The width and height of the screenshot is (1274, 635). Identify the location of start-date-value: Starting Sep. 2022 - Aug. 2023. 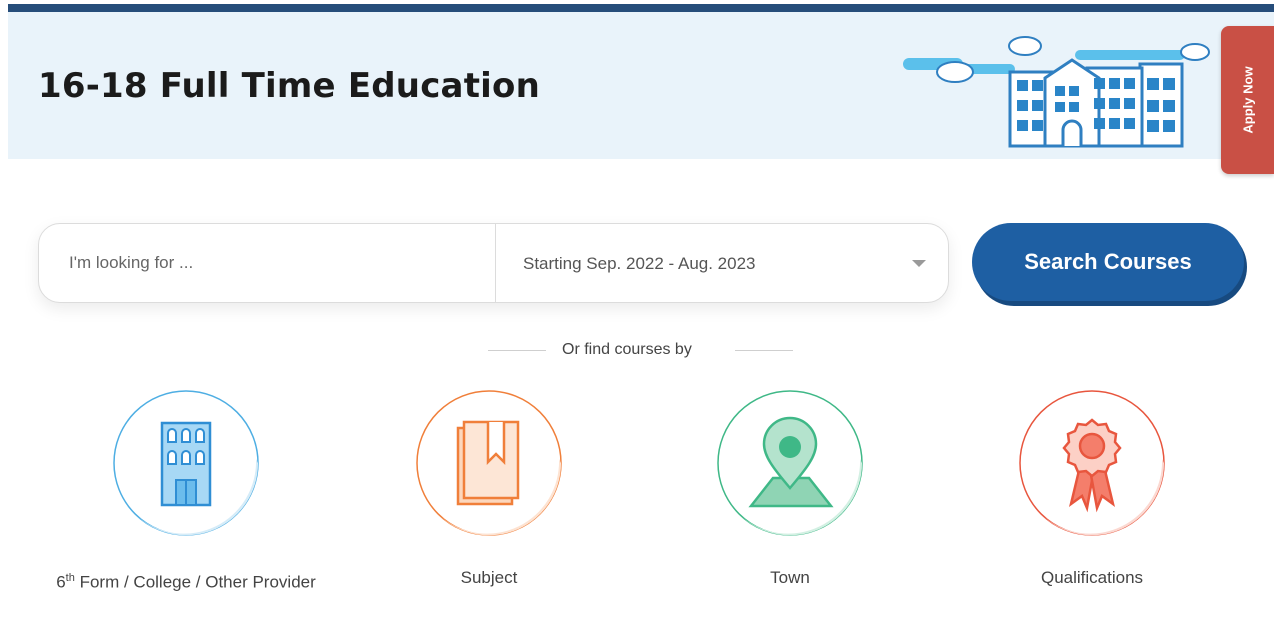
(639, 263).